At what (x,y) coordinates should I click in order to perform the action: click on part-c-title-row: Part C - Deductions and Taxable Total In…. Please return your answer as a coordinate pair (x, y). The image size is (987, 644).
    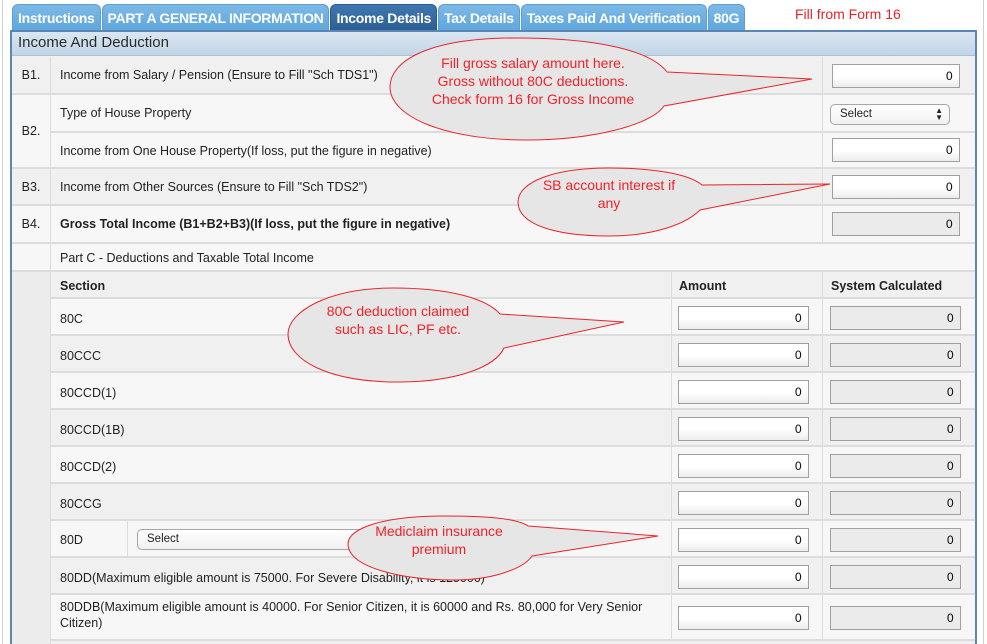
    Looking at the image, I should click on (493, 258).